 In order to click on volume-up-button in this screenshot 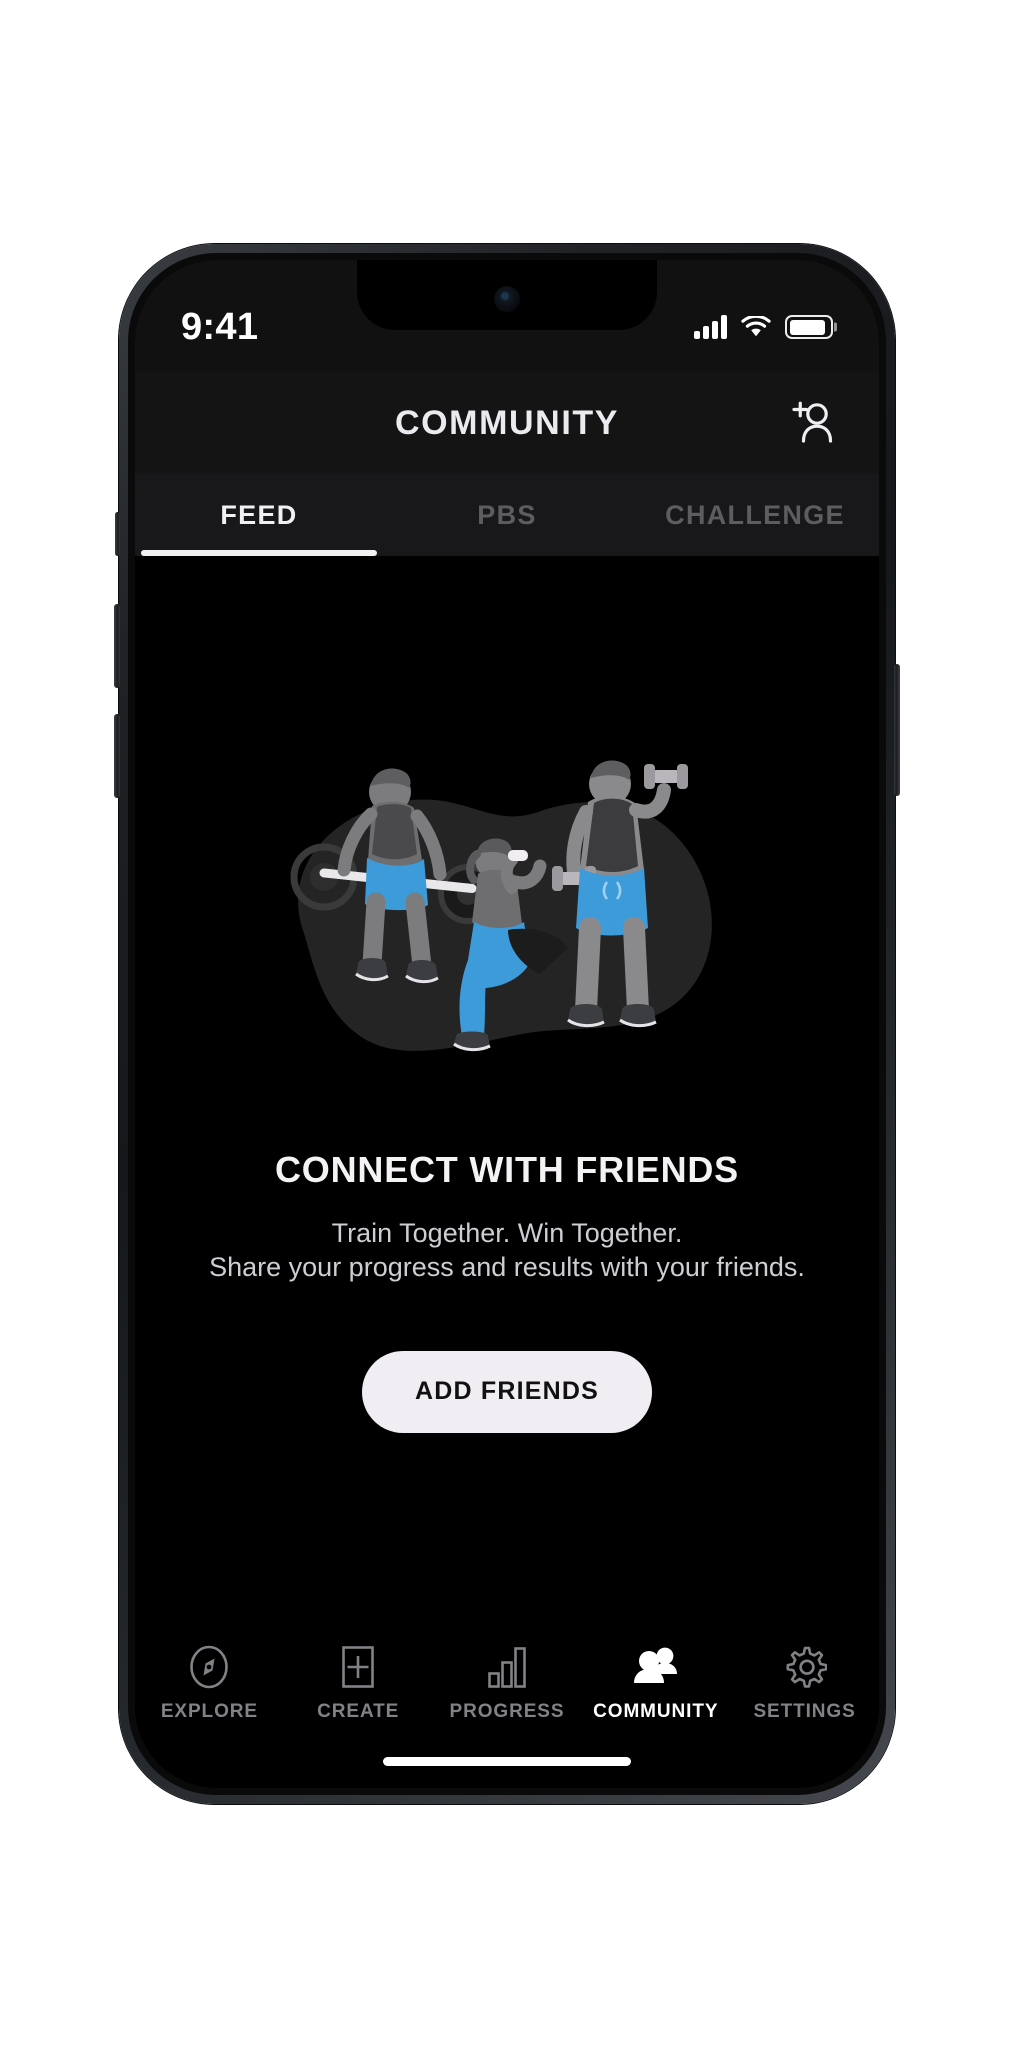, I will do `click(117, 646)`.